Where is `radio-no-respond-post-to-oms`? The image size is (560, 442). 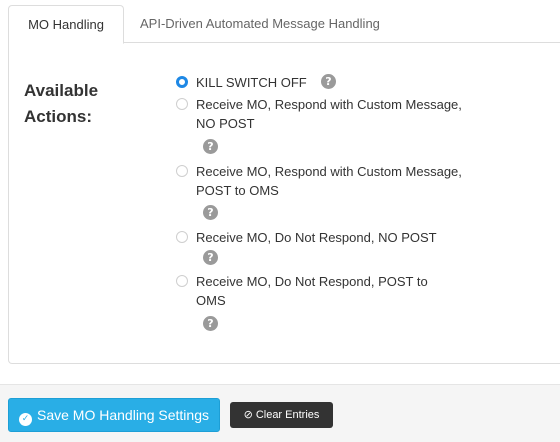 radio-no-respond-post-to-oms is located at coordinates (182, 281).